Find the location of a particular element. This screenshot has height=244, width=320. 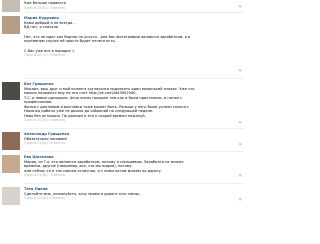

comment-meta: 3 дек в 20:15 | Ответить is located at coordinates (134, 55).